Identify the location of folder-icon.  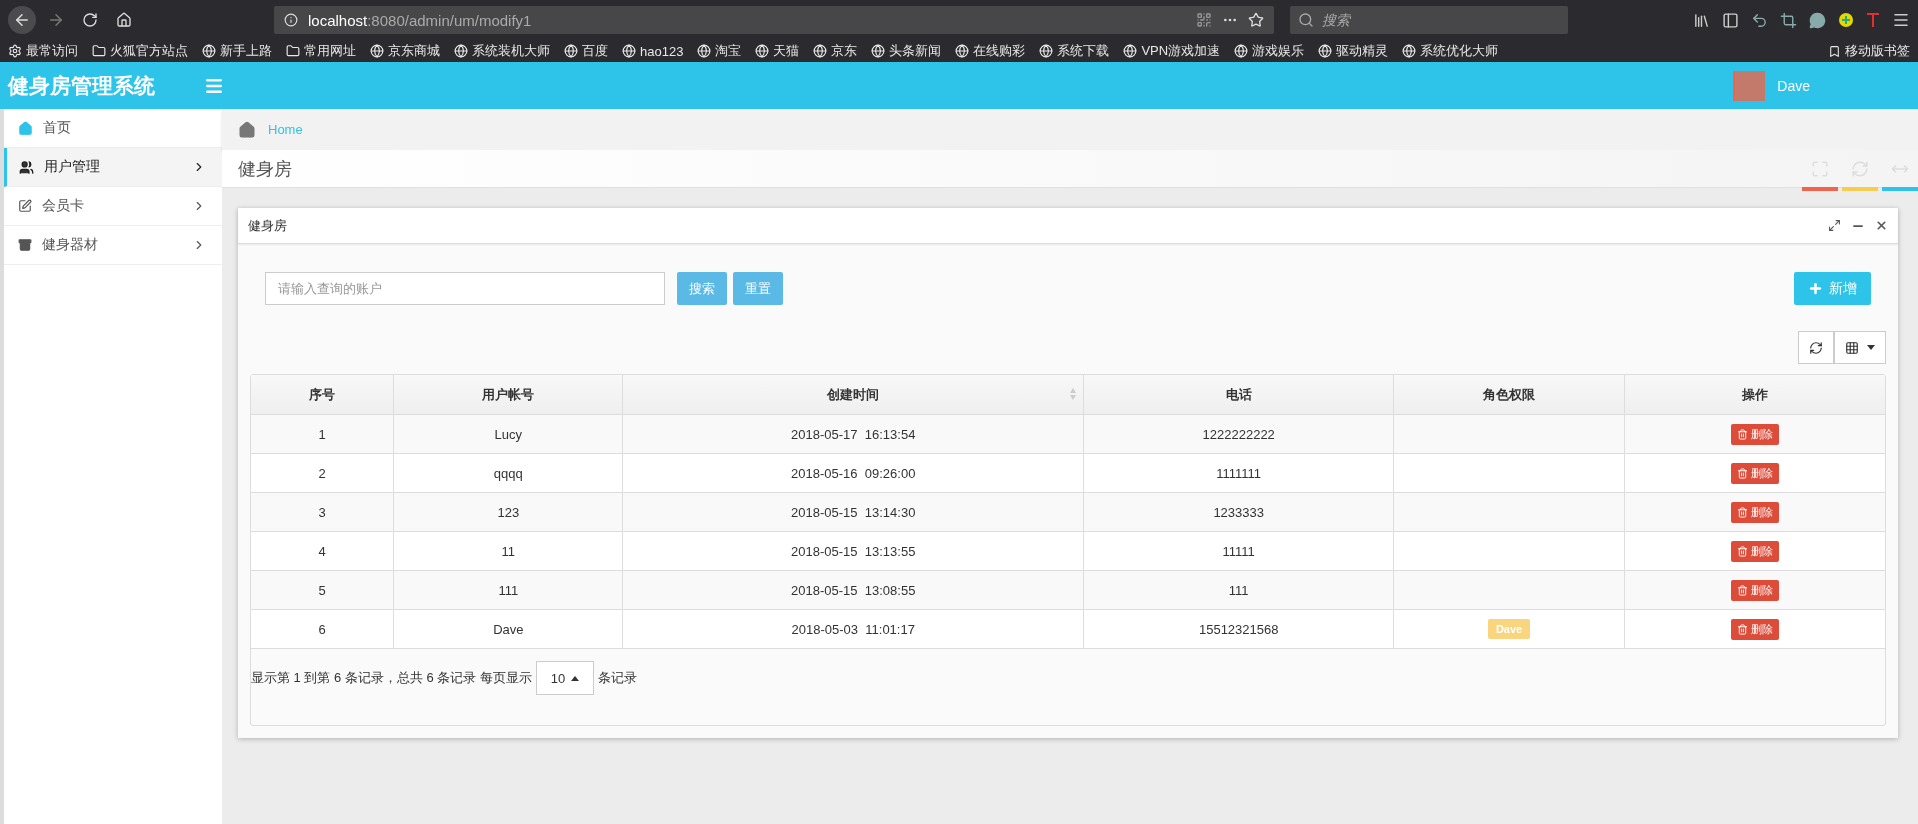
(99, 51).